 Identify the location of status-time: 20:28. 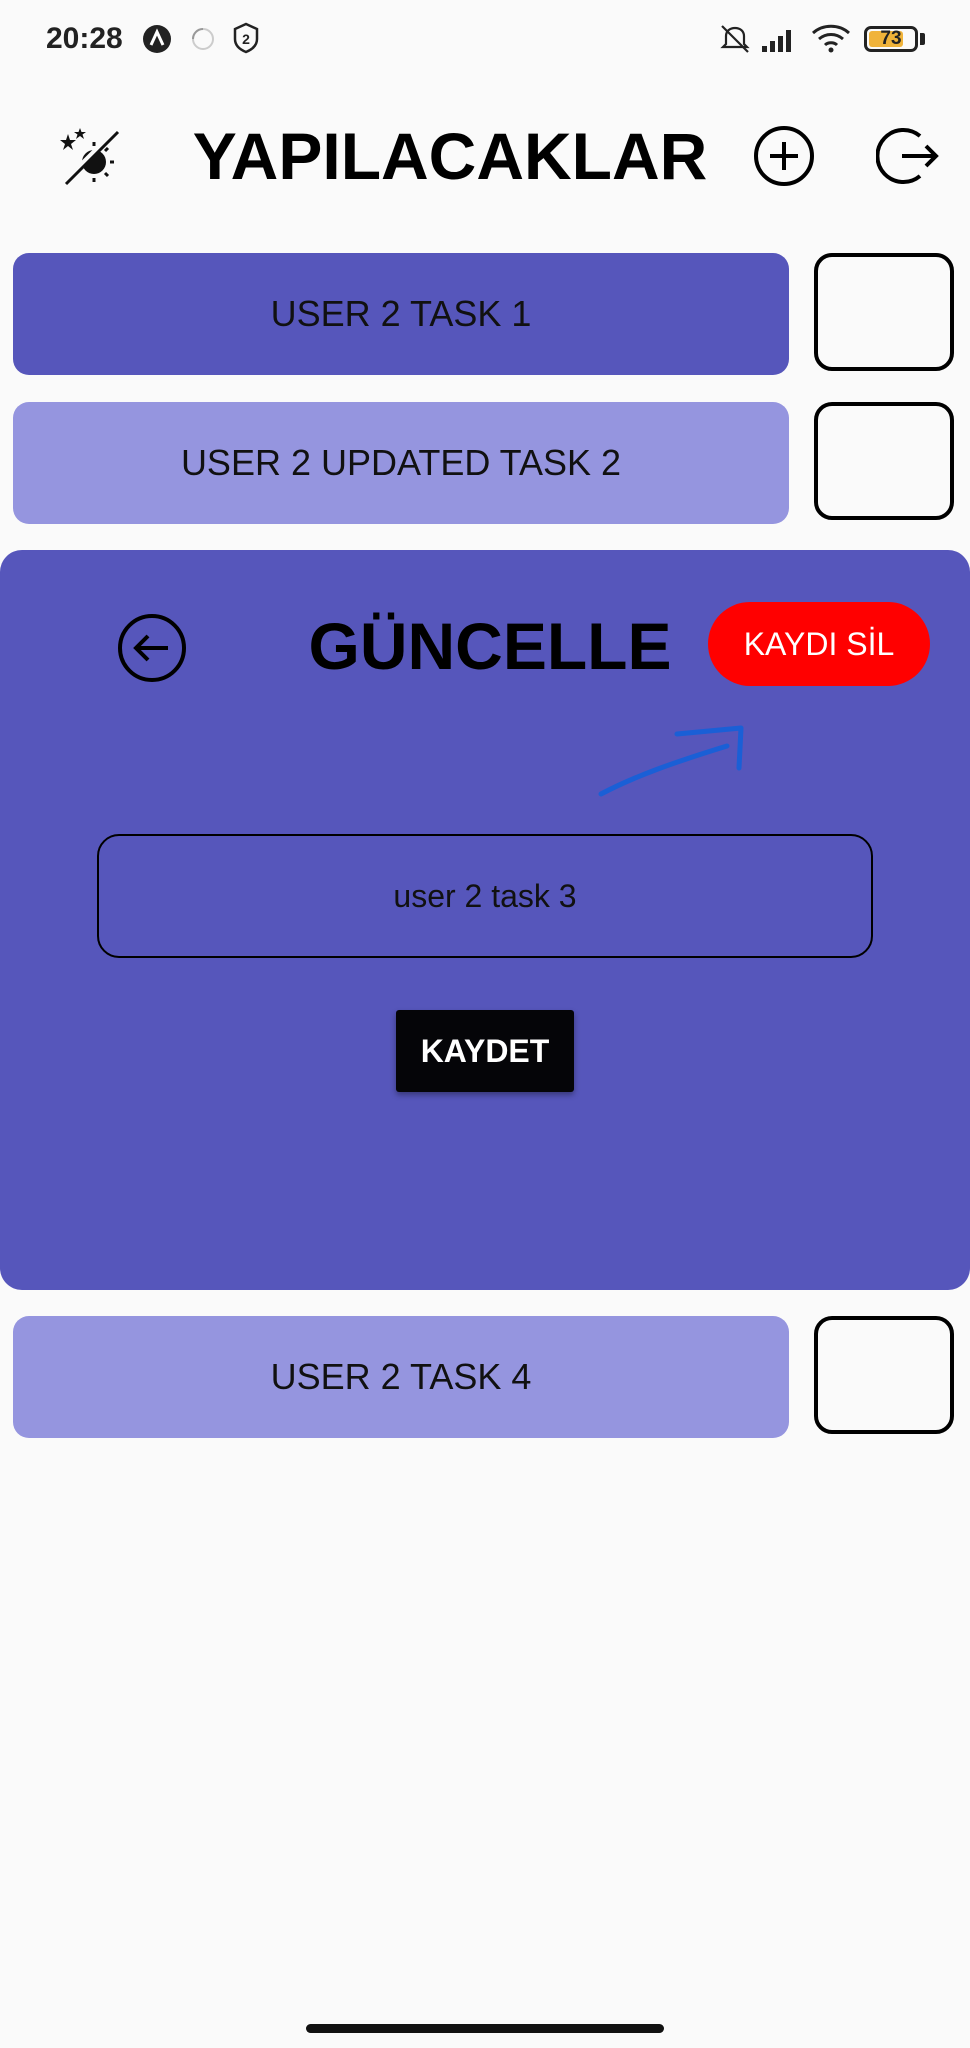
(84, 38).